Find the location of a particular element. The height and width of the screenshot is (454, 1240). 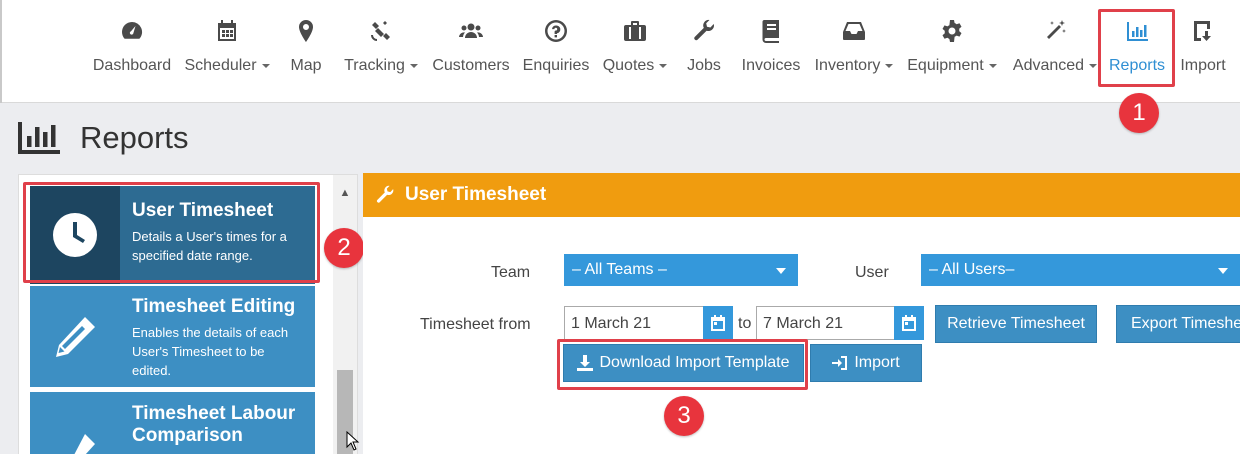

user-label: User is located at coordinates (872, 272).